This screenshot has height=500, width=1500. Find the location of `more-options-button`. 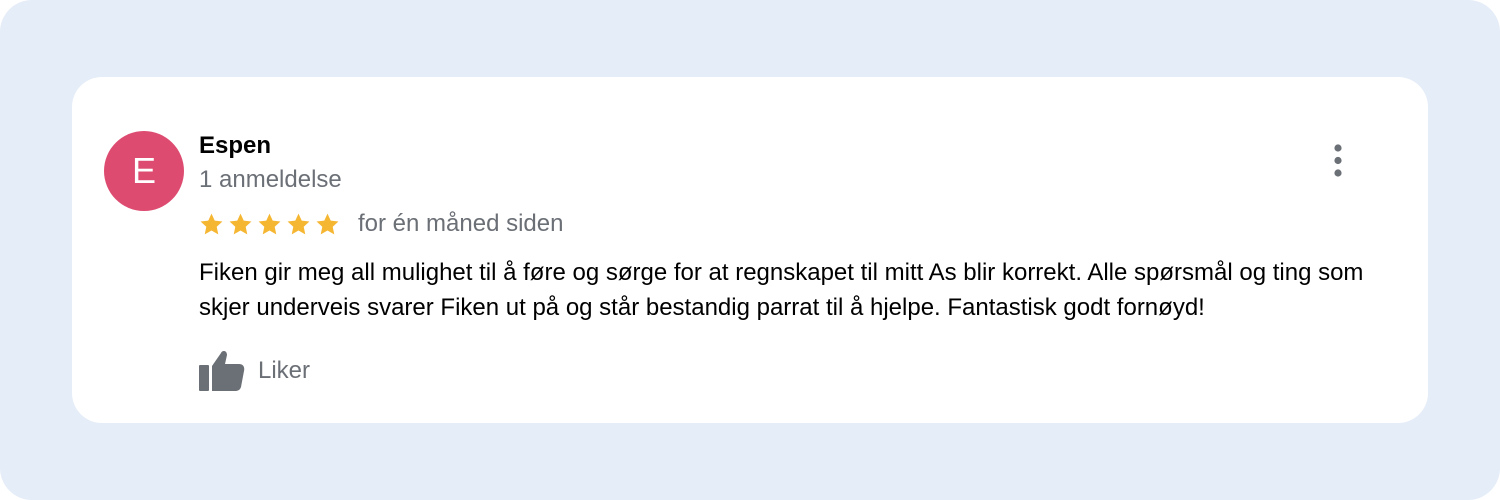

more-options-button is located at coordinates (1338, 161).